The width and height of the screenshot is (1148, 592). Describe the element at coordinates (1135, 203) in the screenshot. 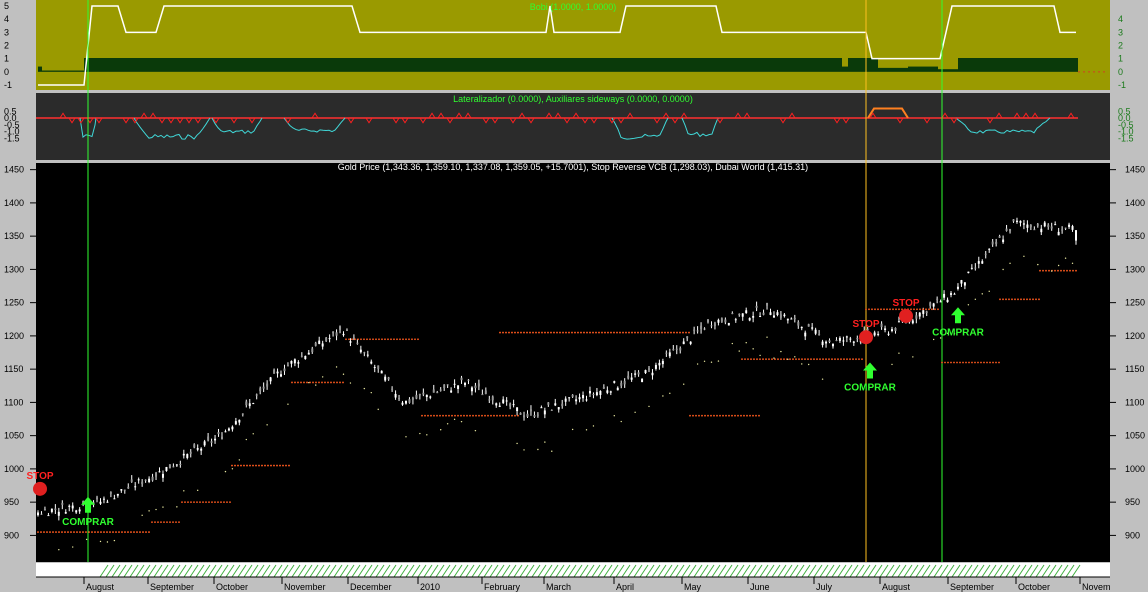

I see `y-axis-tick-right: 1400` at that location.